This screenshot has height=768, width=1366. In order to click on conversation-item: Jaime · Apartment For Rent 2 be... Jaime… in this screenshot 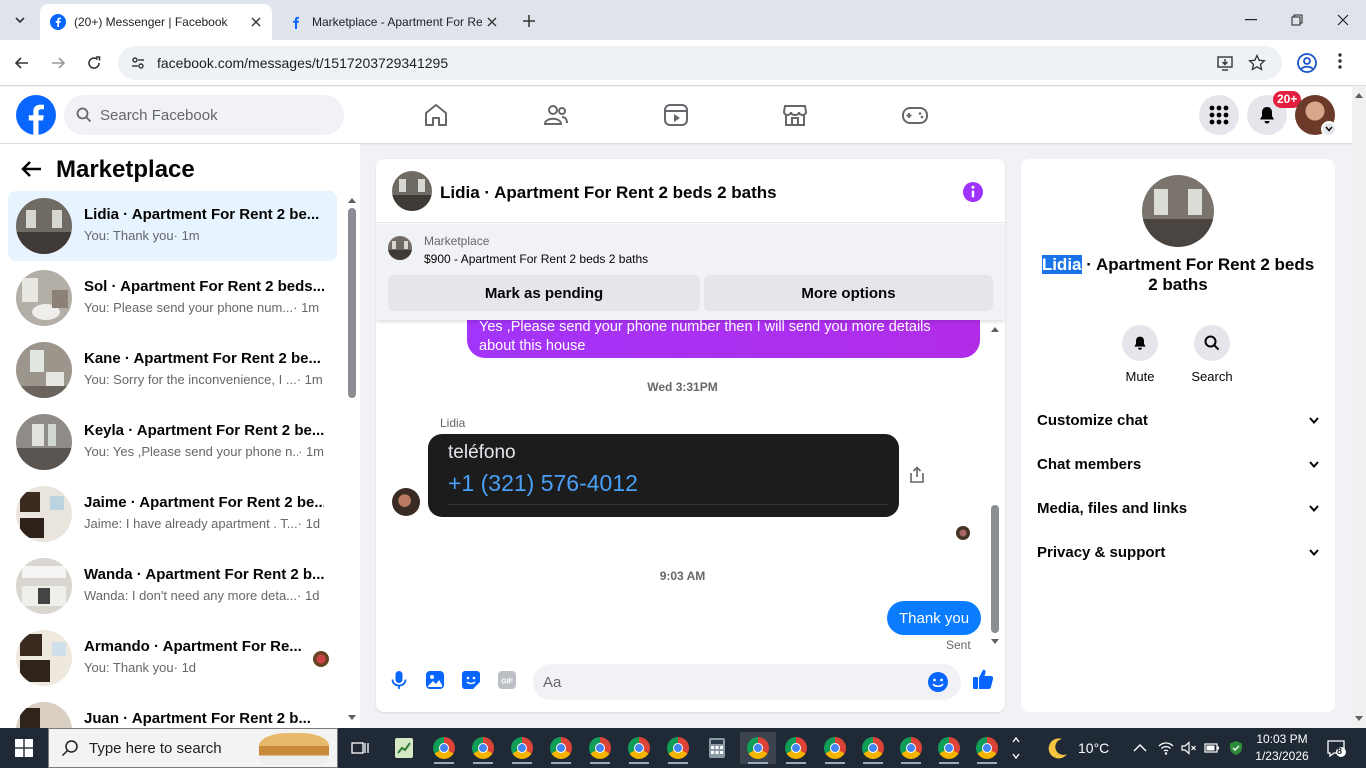, I will do `click(172, 514)`.